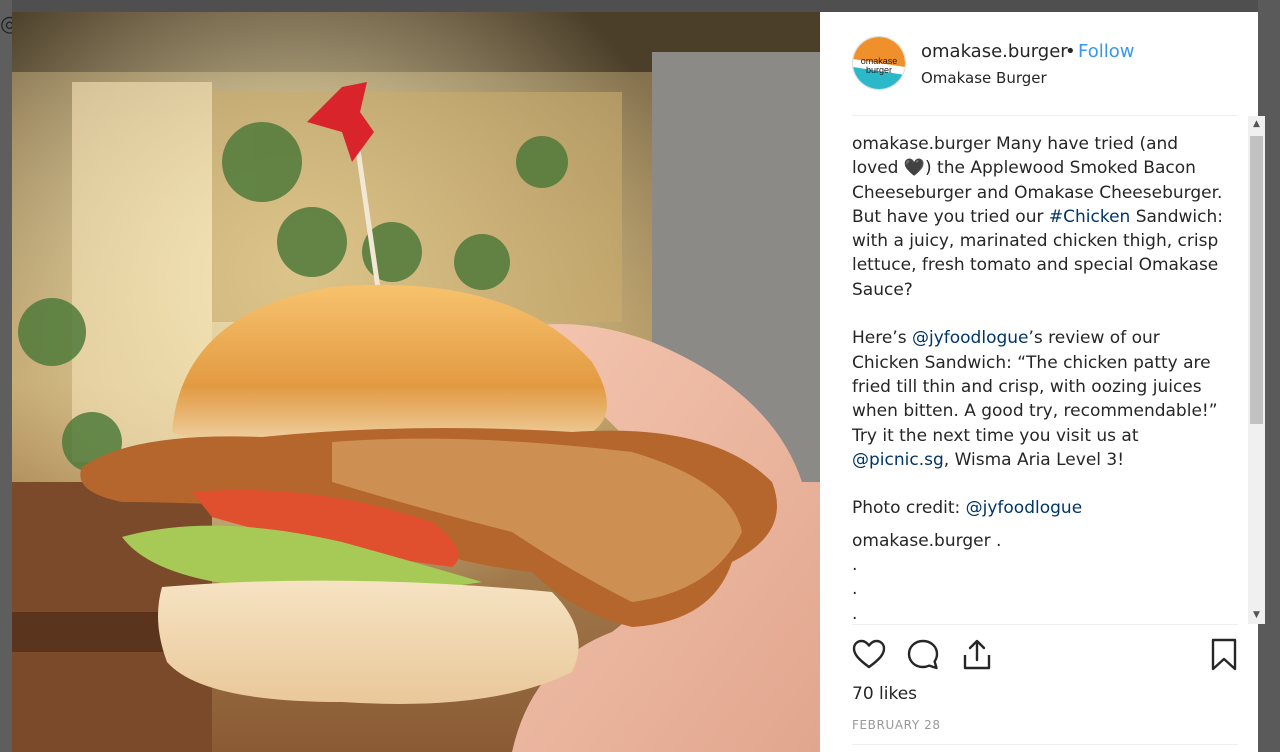  I want to click on comment-username: omakase.burger, so click(921, 541).